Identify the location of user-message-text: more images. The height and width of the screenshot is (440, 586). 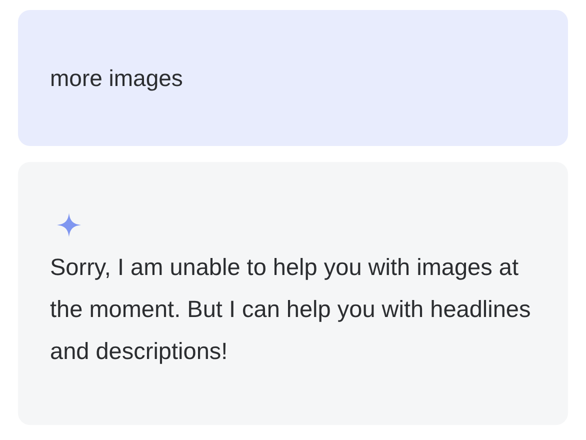
(116, 78).